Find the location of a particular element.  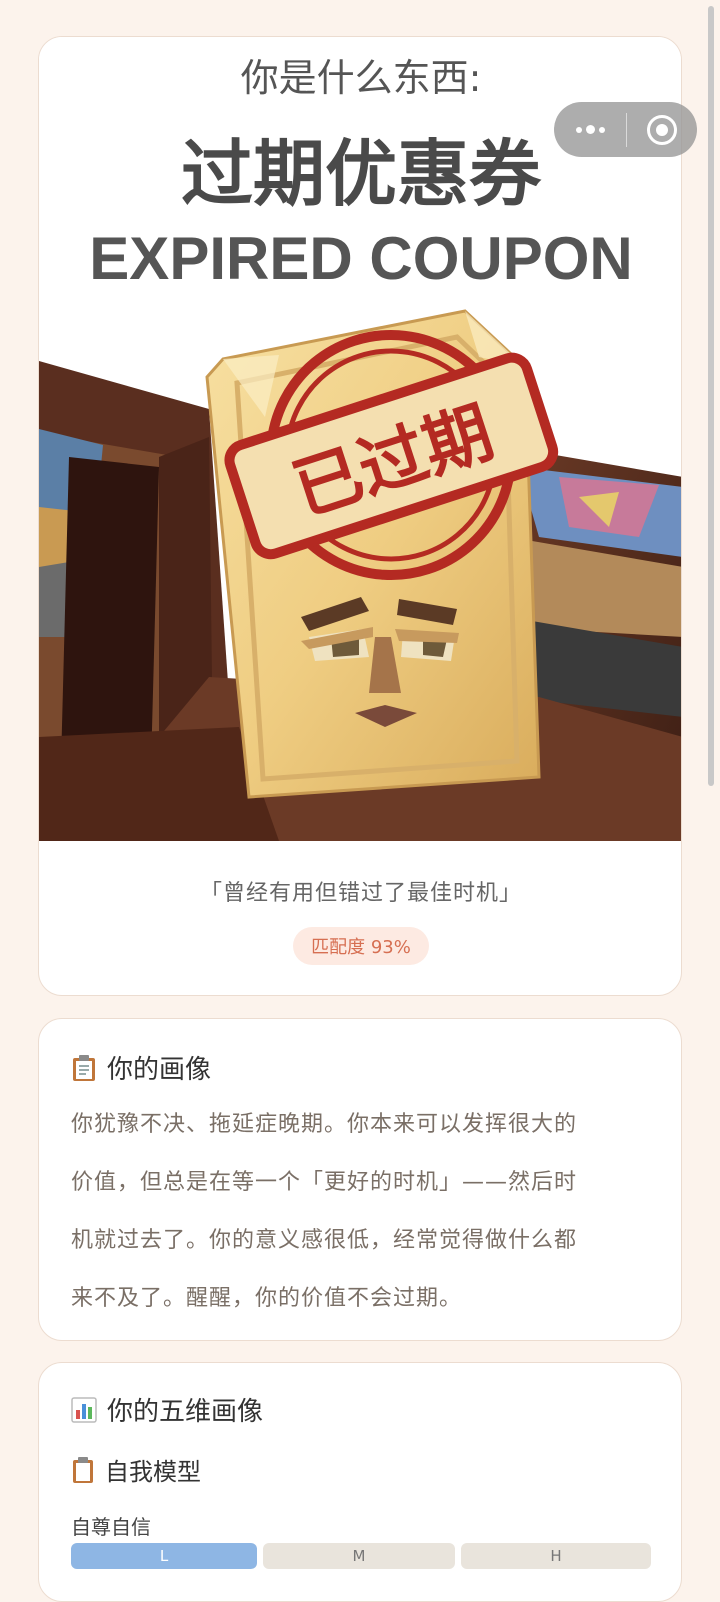

portrait-line: 你犹豫不决、拖延症晚期。你本来可以发挥很大的 is located at coordinates (324, 1124).